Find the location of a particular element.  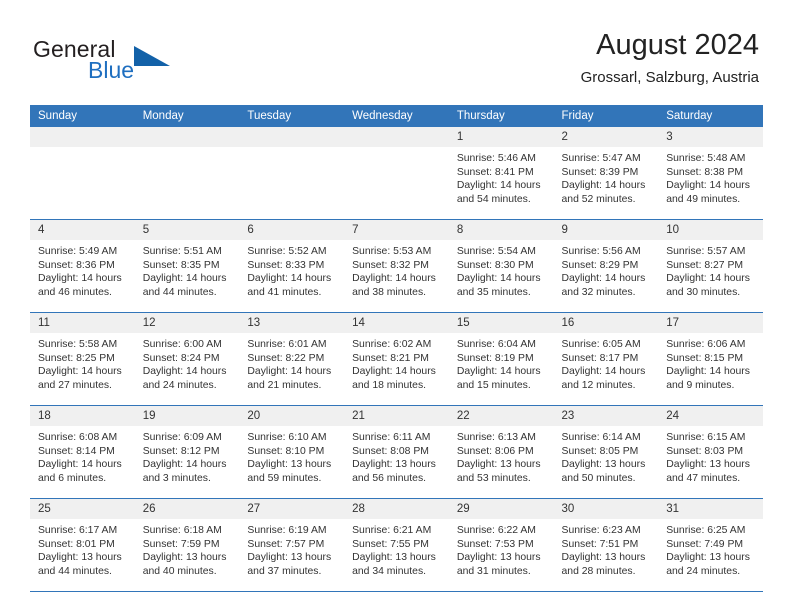

daylight-text: Daylight: 14 hours and 32 minutes. is located at coordinates (603, 285).